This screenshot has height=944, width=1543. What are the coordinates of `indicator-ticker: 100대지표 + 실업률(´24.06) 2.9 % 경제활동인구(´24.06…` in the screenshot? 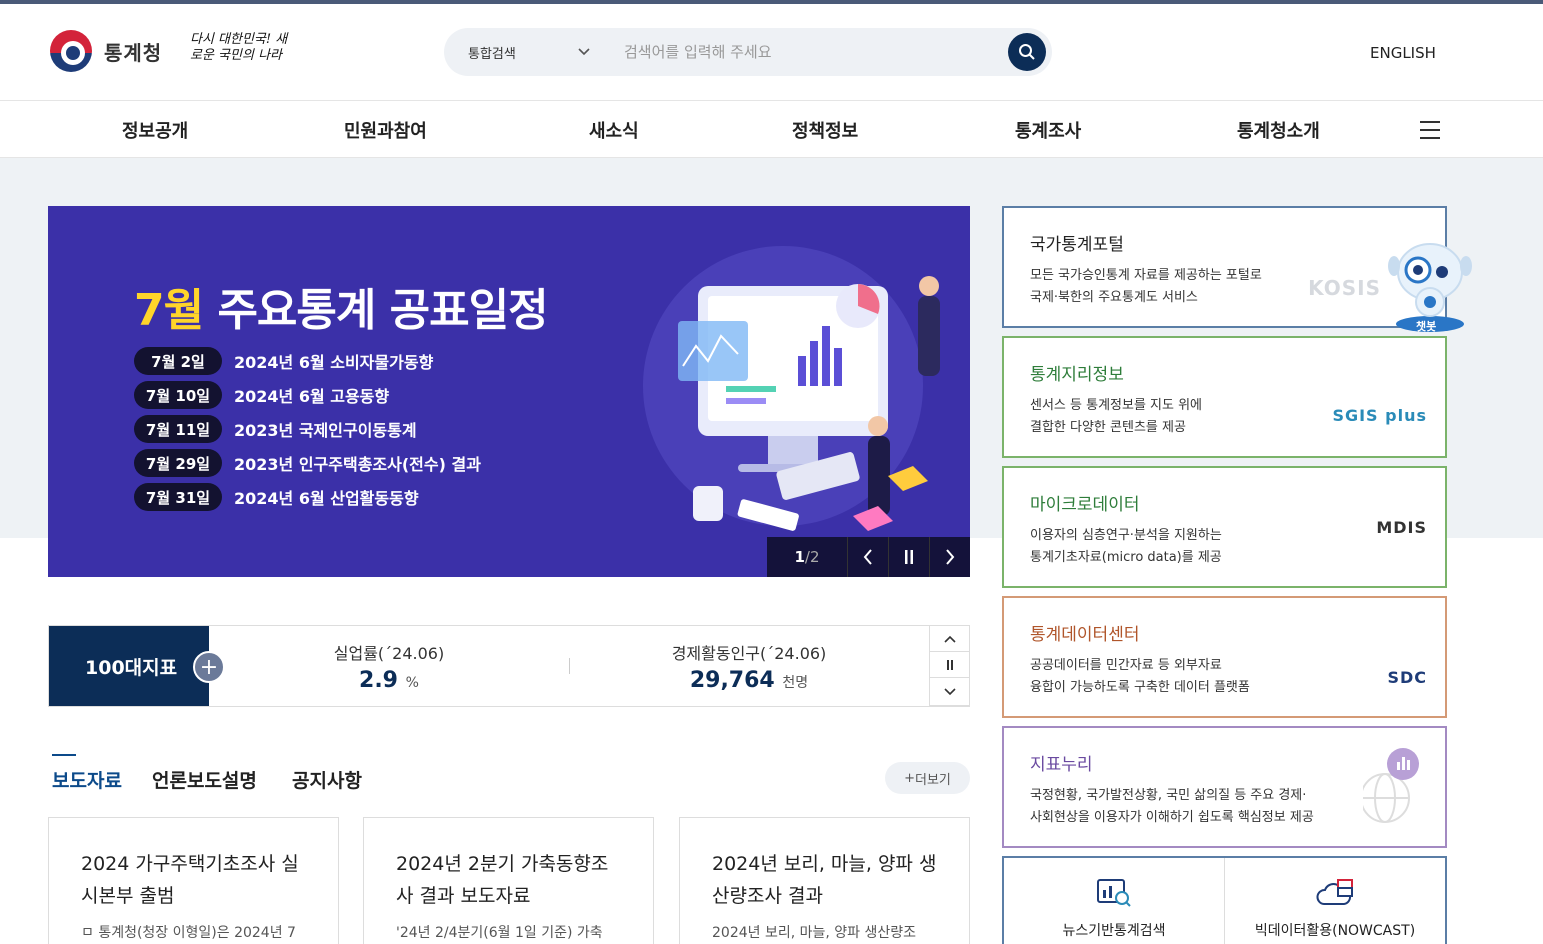 It's located at (509, 666).